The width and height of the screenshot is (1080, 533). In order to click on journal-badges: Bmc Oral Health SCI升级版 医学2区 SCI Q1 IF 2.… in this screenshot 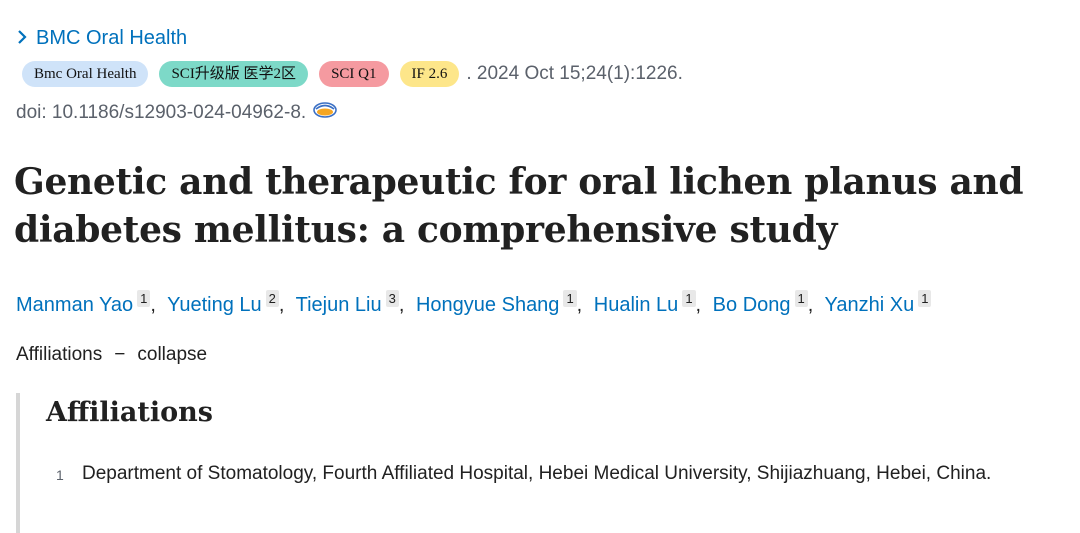, I will do `click(352, 74)`.